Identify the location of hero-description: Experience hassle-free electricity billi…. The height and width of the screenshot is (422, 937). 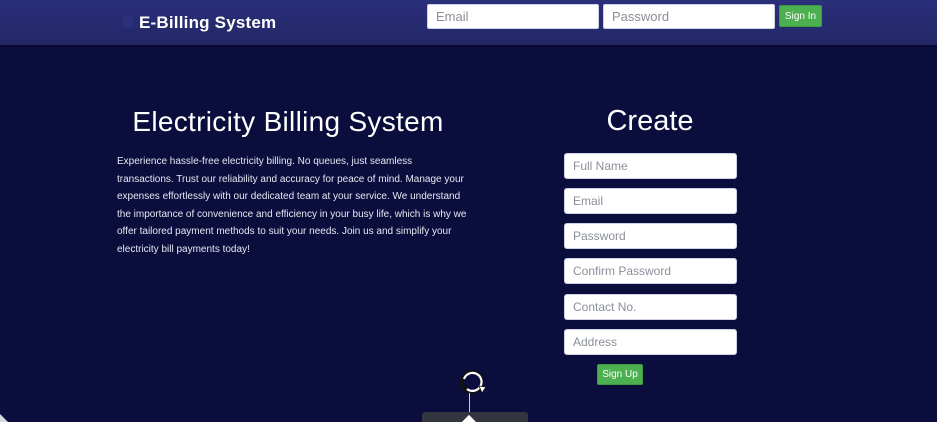
(292, 205).